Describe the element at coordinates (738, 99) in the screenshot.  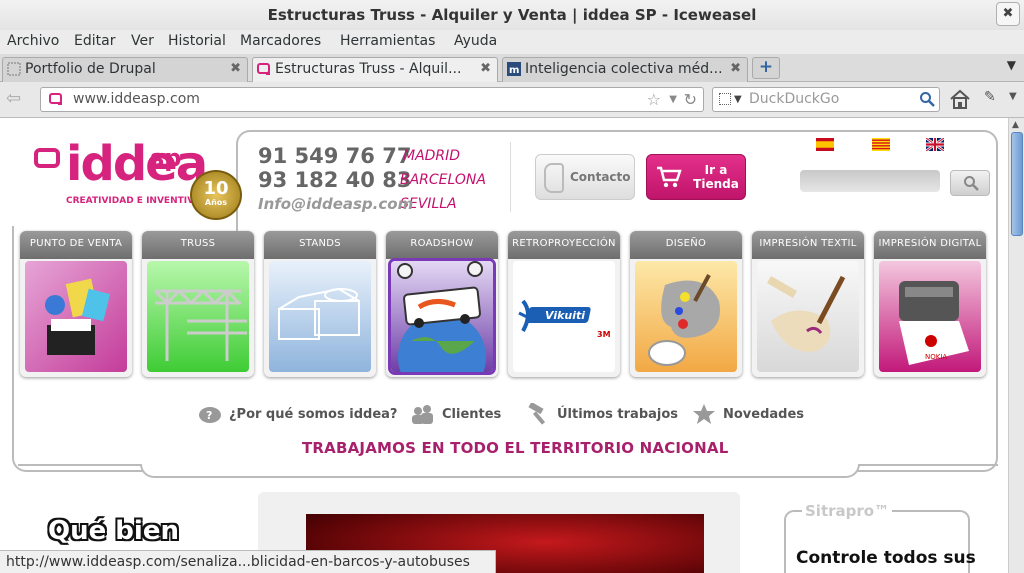
I see `engine-dropdown-icon: ▼` at that location.